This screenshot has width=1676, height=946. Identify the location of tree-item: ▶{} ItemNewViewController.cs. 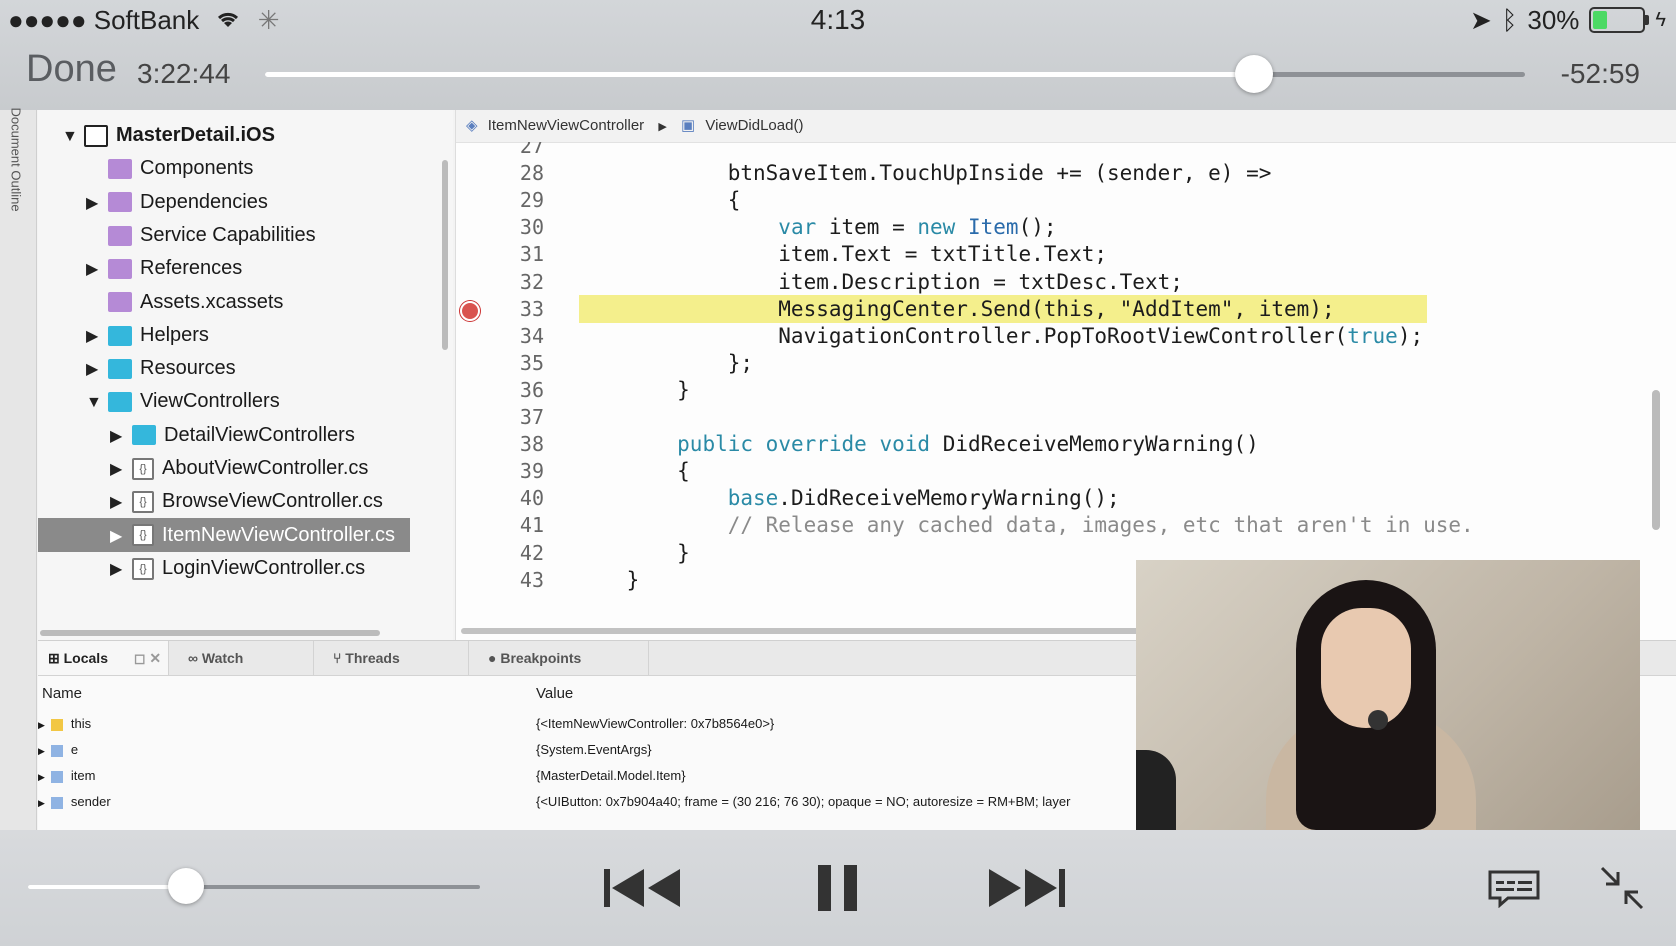
(224, 535).